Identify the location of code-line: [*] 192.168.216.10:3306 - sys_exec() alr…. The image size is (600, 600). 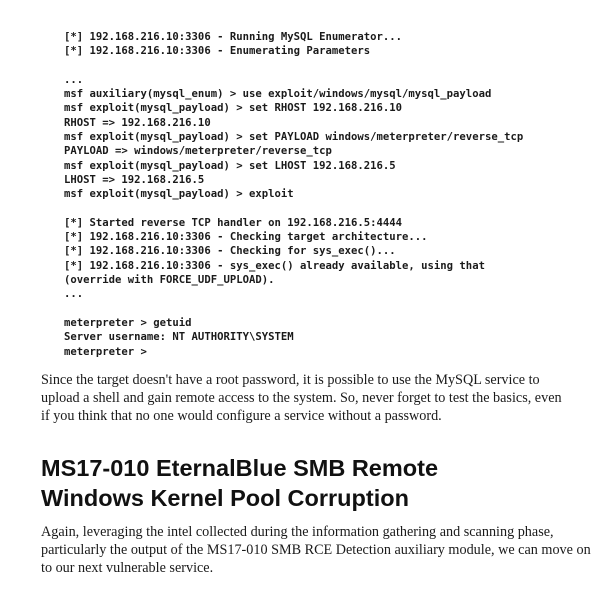
(274, 265).